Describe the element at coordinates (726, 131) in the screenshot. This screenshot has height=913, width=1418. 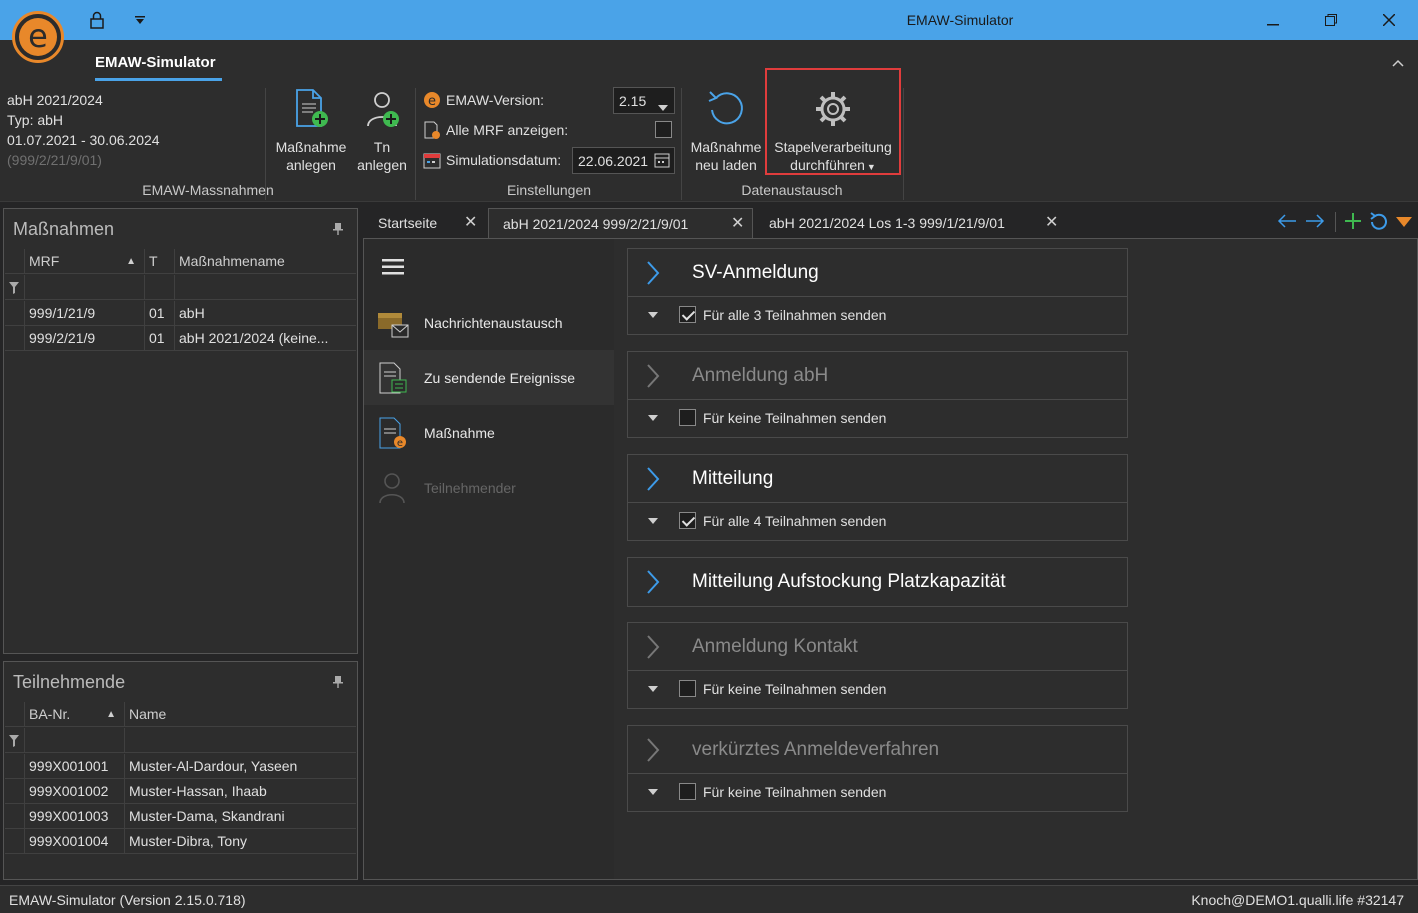
I see `massnahme-neu-laden-button: Maßnahme neu laden` at that location.